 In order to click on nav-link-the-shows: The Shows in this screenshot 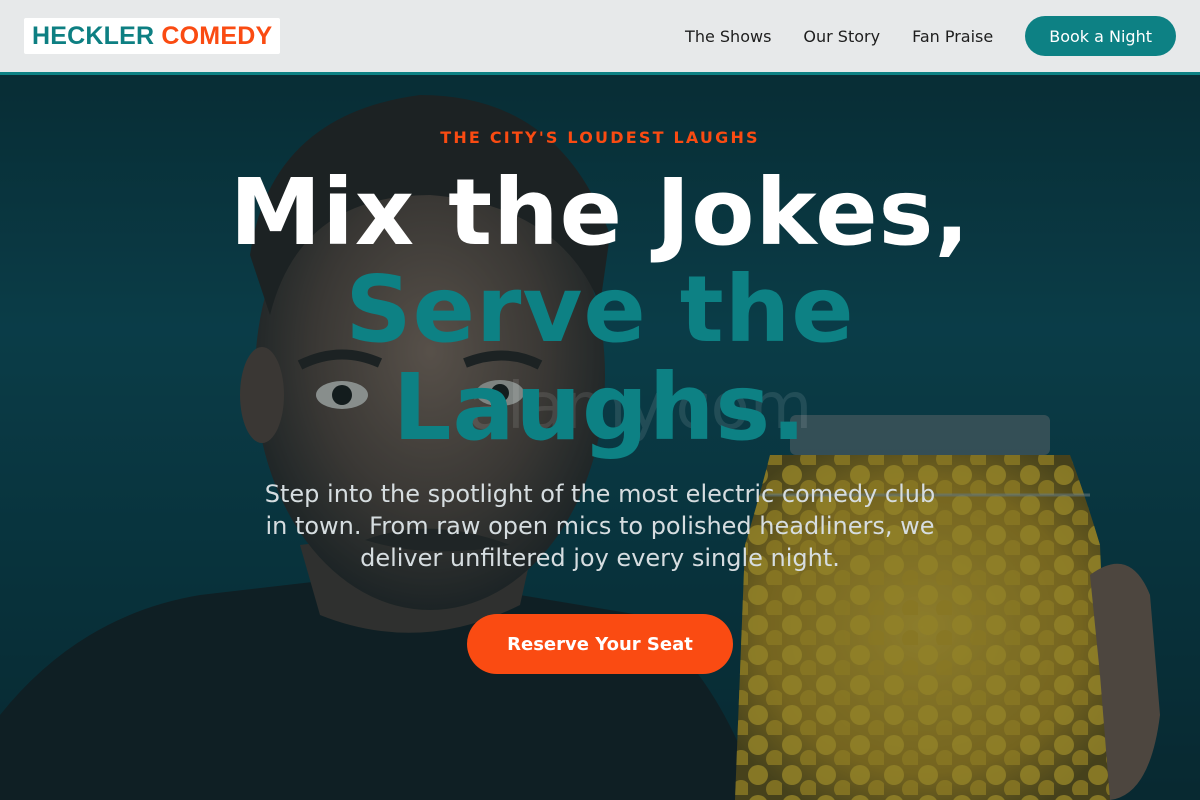, I will do `click(728, 36)`.